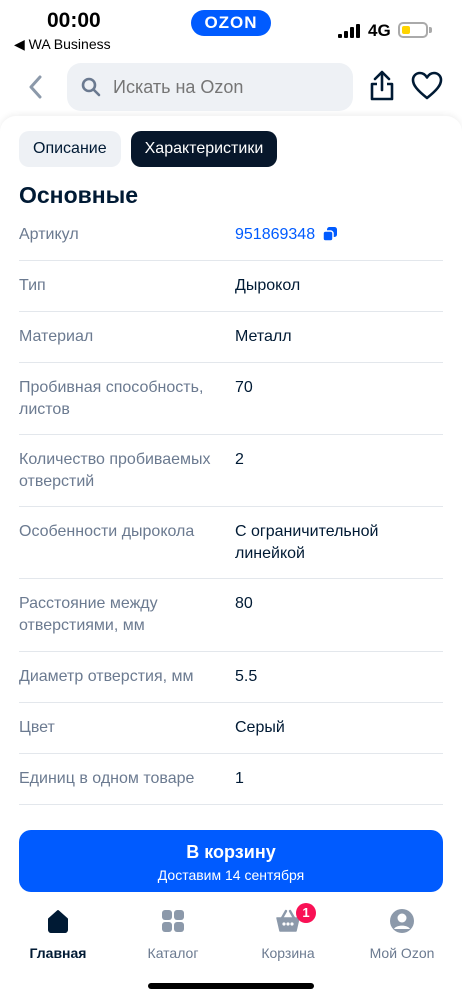 The image size is (462, 999). I want to click on spec-row: Единиц в одном товаре 1, so click(231, 779).